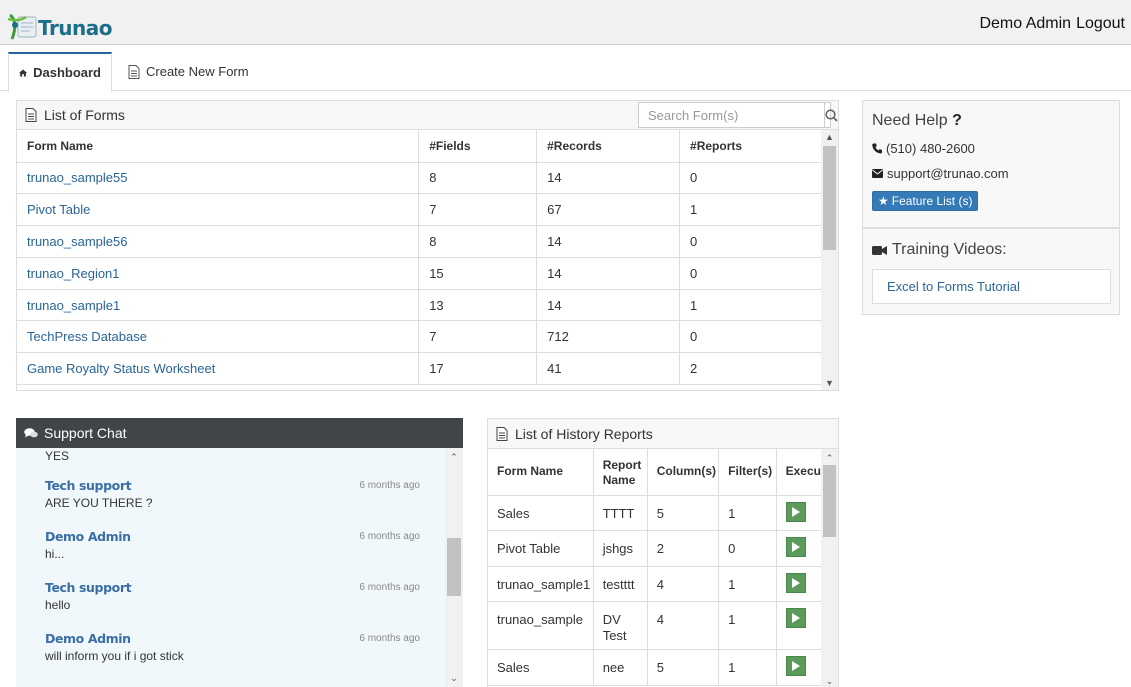 The height and width of the screenshot is (687, 1131). I want to click on table-row: TechPress Database 7 712 0, so click(419, 337).